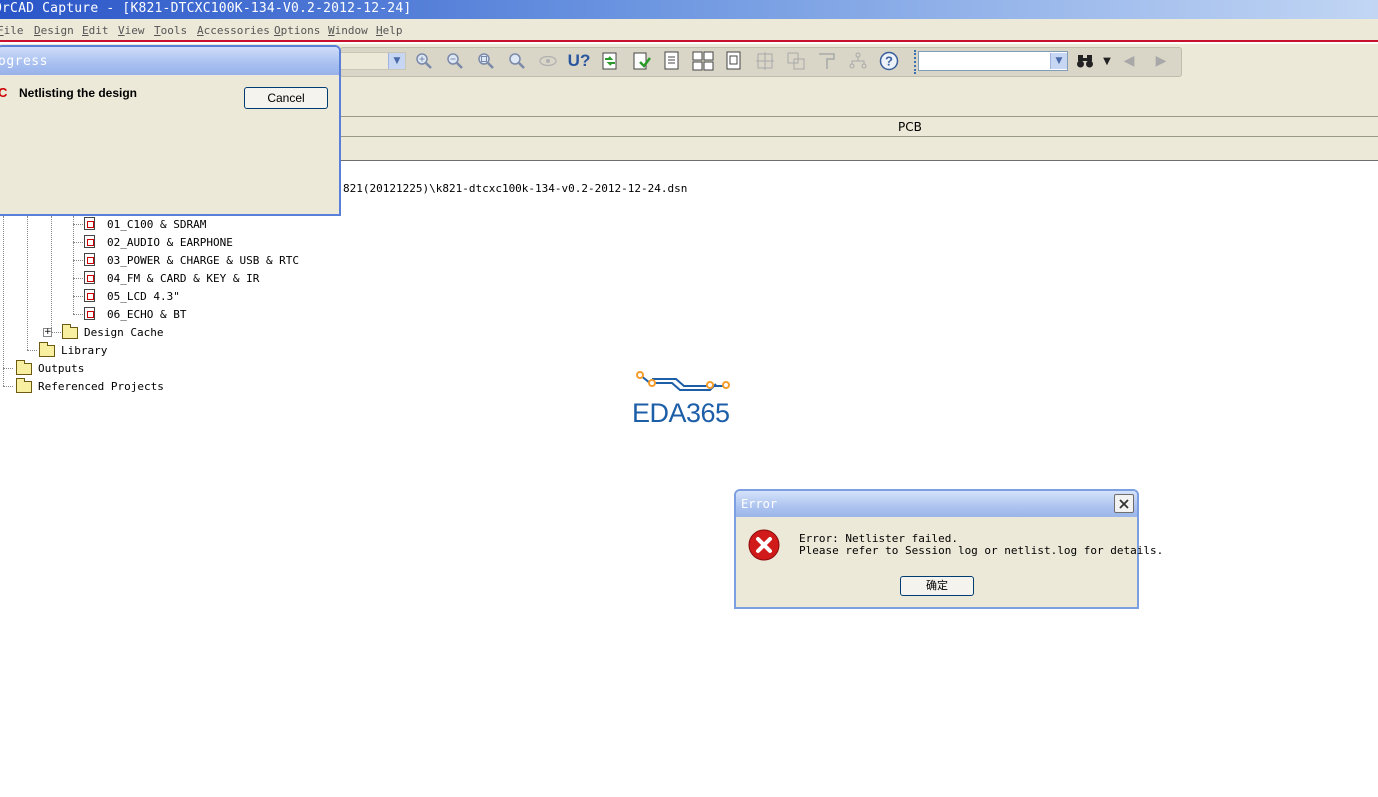 This screenshot has height=797, width=1378. Describe the element at coordinates (1107, 61) in the screenshot. I see `search-options-icon: ▼` at that location.